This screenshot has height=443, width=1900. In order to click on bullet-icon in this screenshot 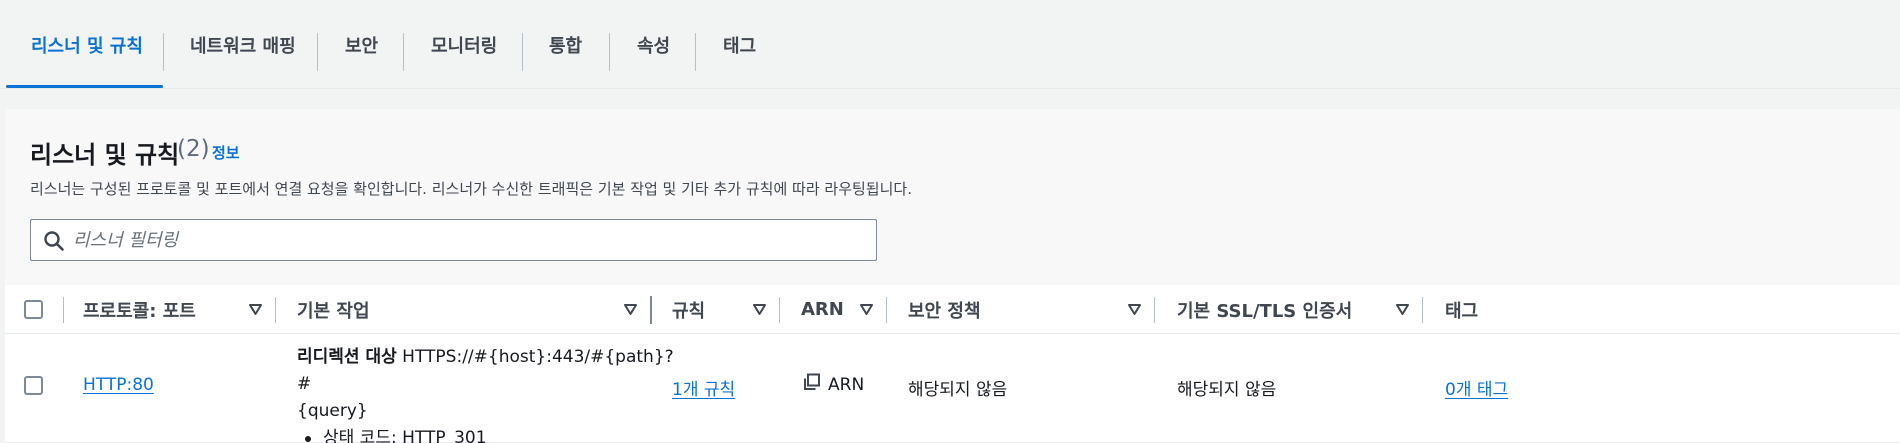, I will do `click(308, 439)`.